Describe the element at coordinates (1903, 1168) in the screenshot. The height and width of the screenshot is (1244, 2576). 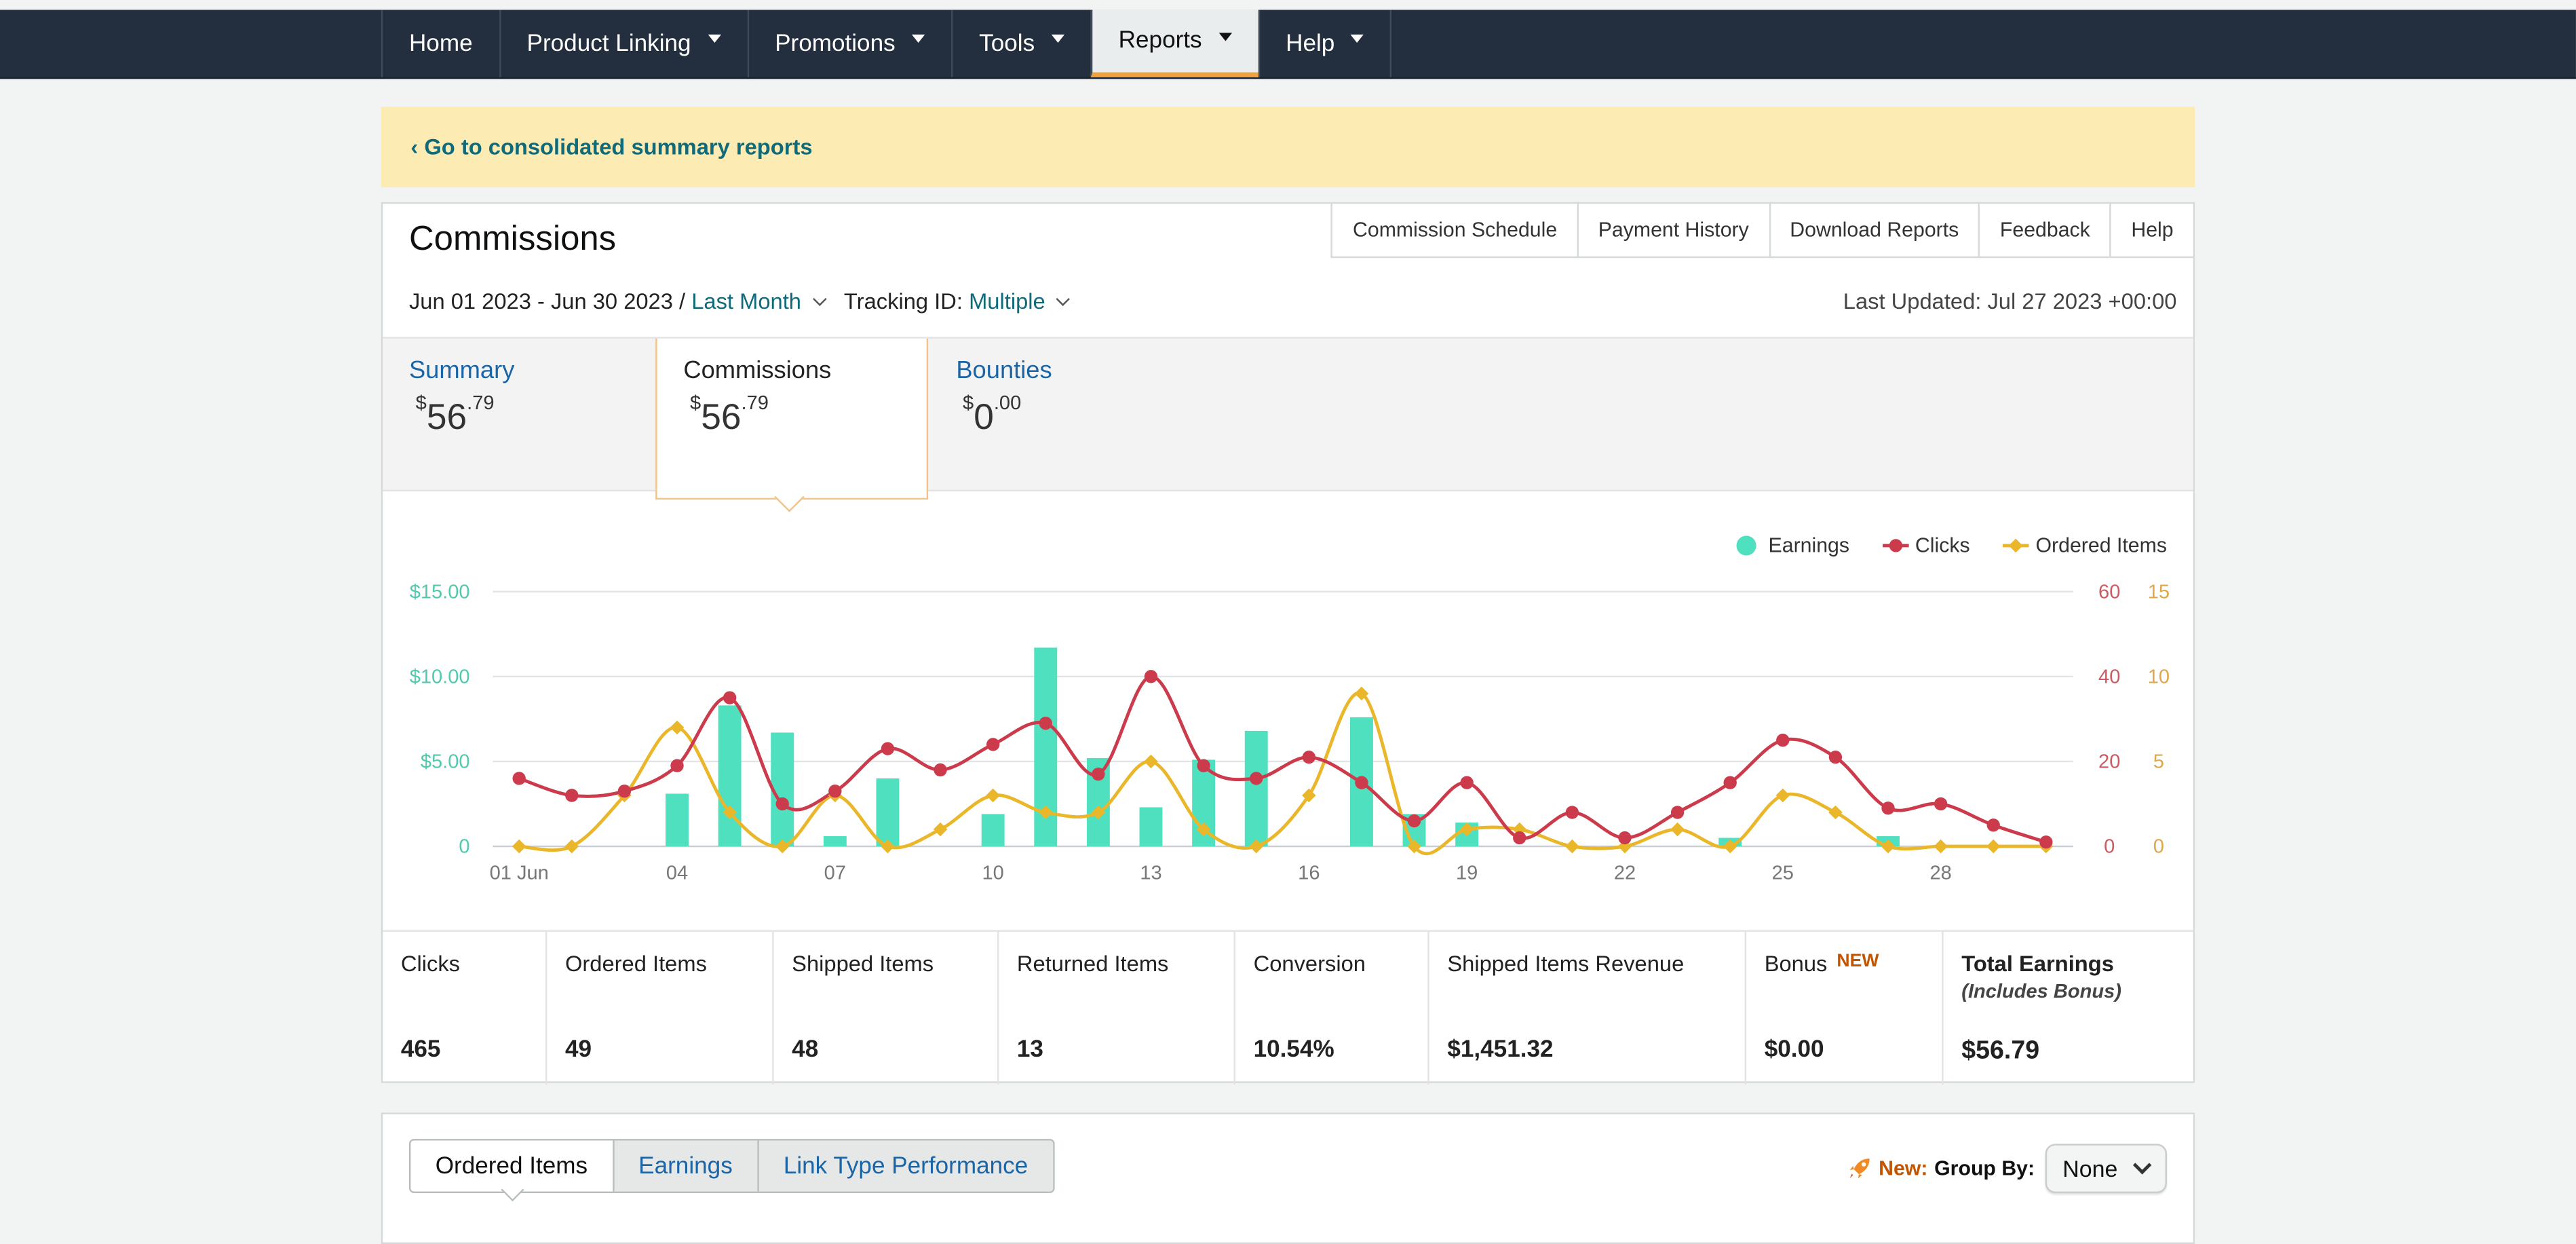
I see `new-label: New:` at that location.